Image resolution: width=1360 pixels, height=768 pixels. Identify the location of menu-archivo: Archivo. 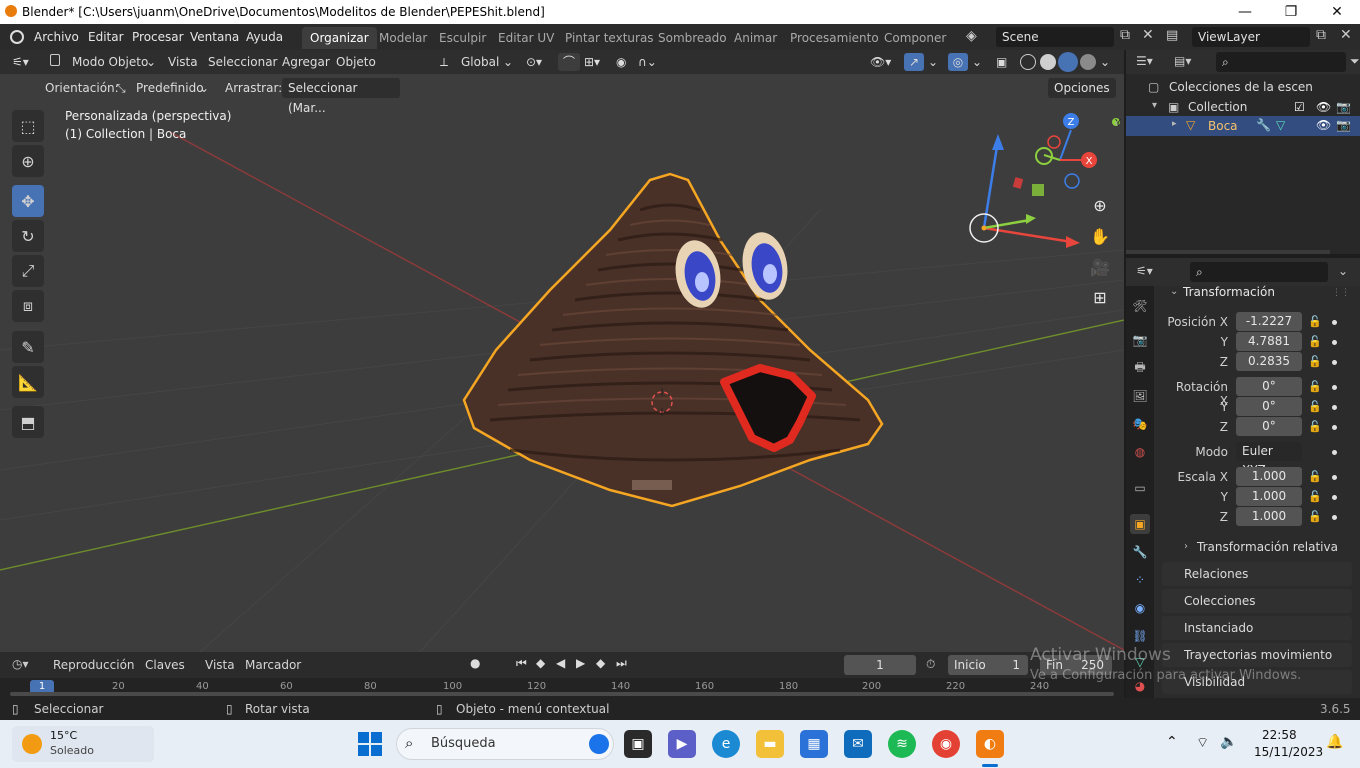
(56, 37).